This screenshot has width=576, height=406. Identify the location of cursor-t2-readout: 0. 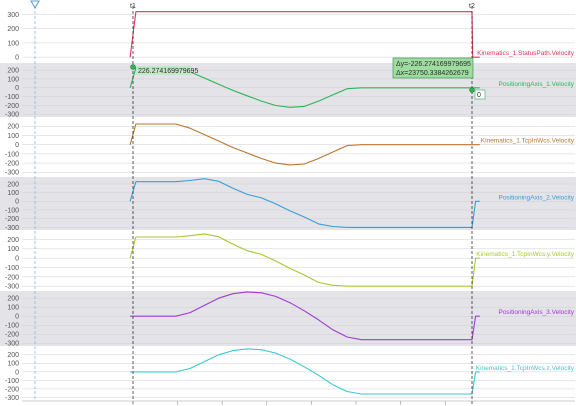
(479, 95).